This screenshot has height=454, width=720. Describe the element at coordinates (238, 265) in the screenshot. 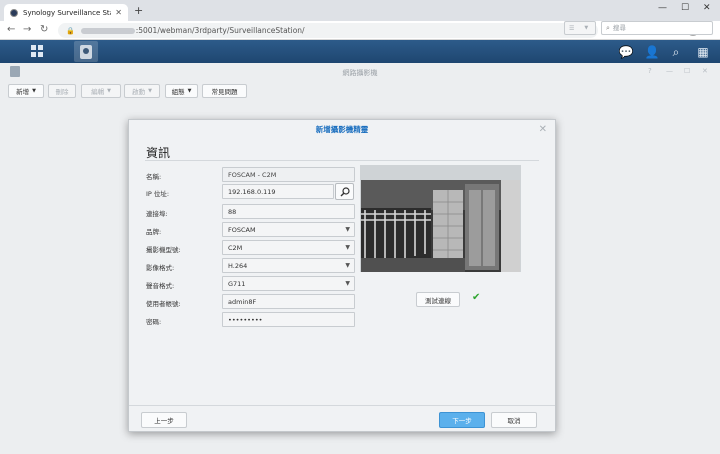

I see `video-format-value: H.264` at that location.